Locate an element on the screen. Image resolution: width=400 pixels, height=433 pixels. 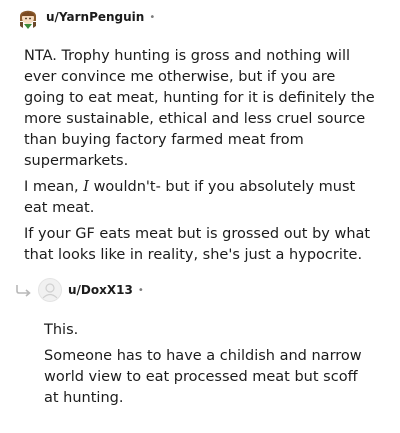
reply-arrow-icon is located at coordinates (23, 291).